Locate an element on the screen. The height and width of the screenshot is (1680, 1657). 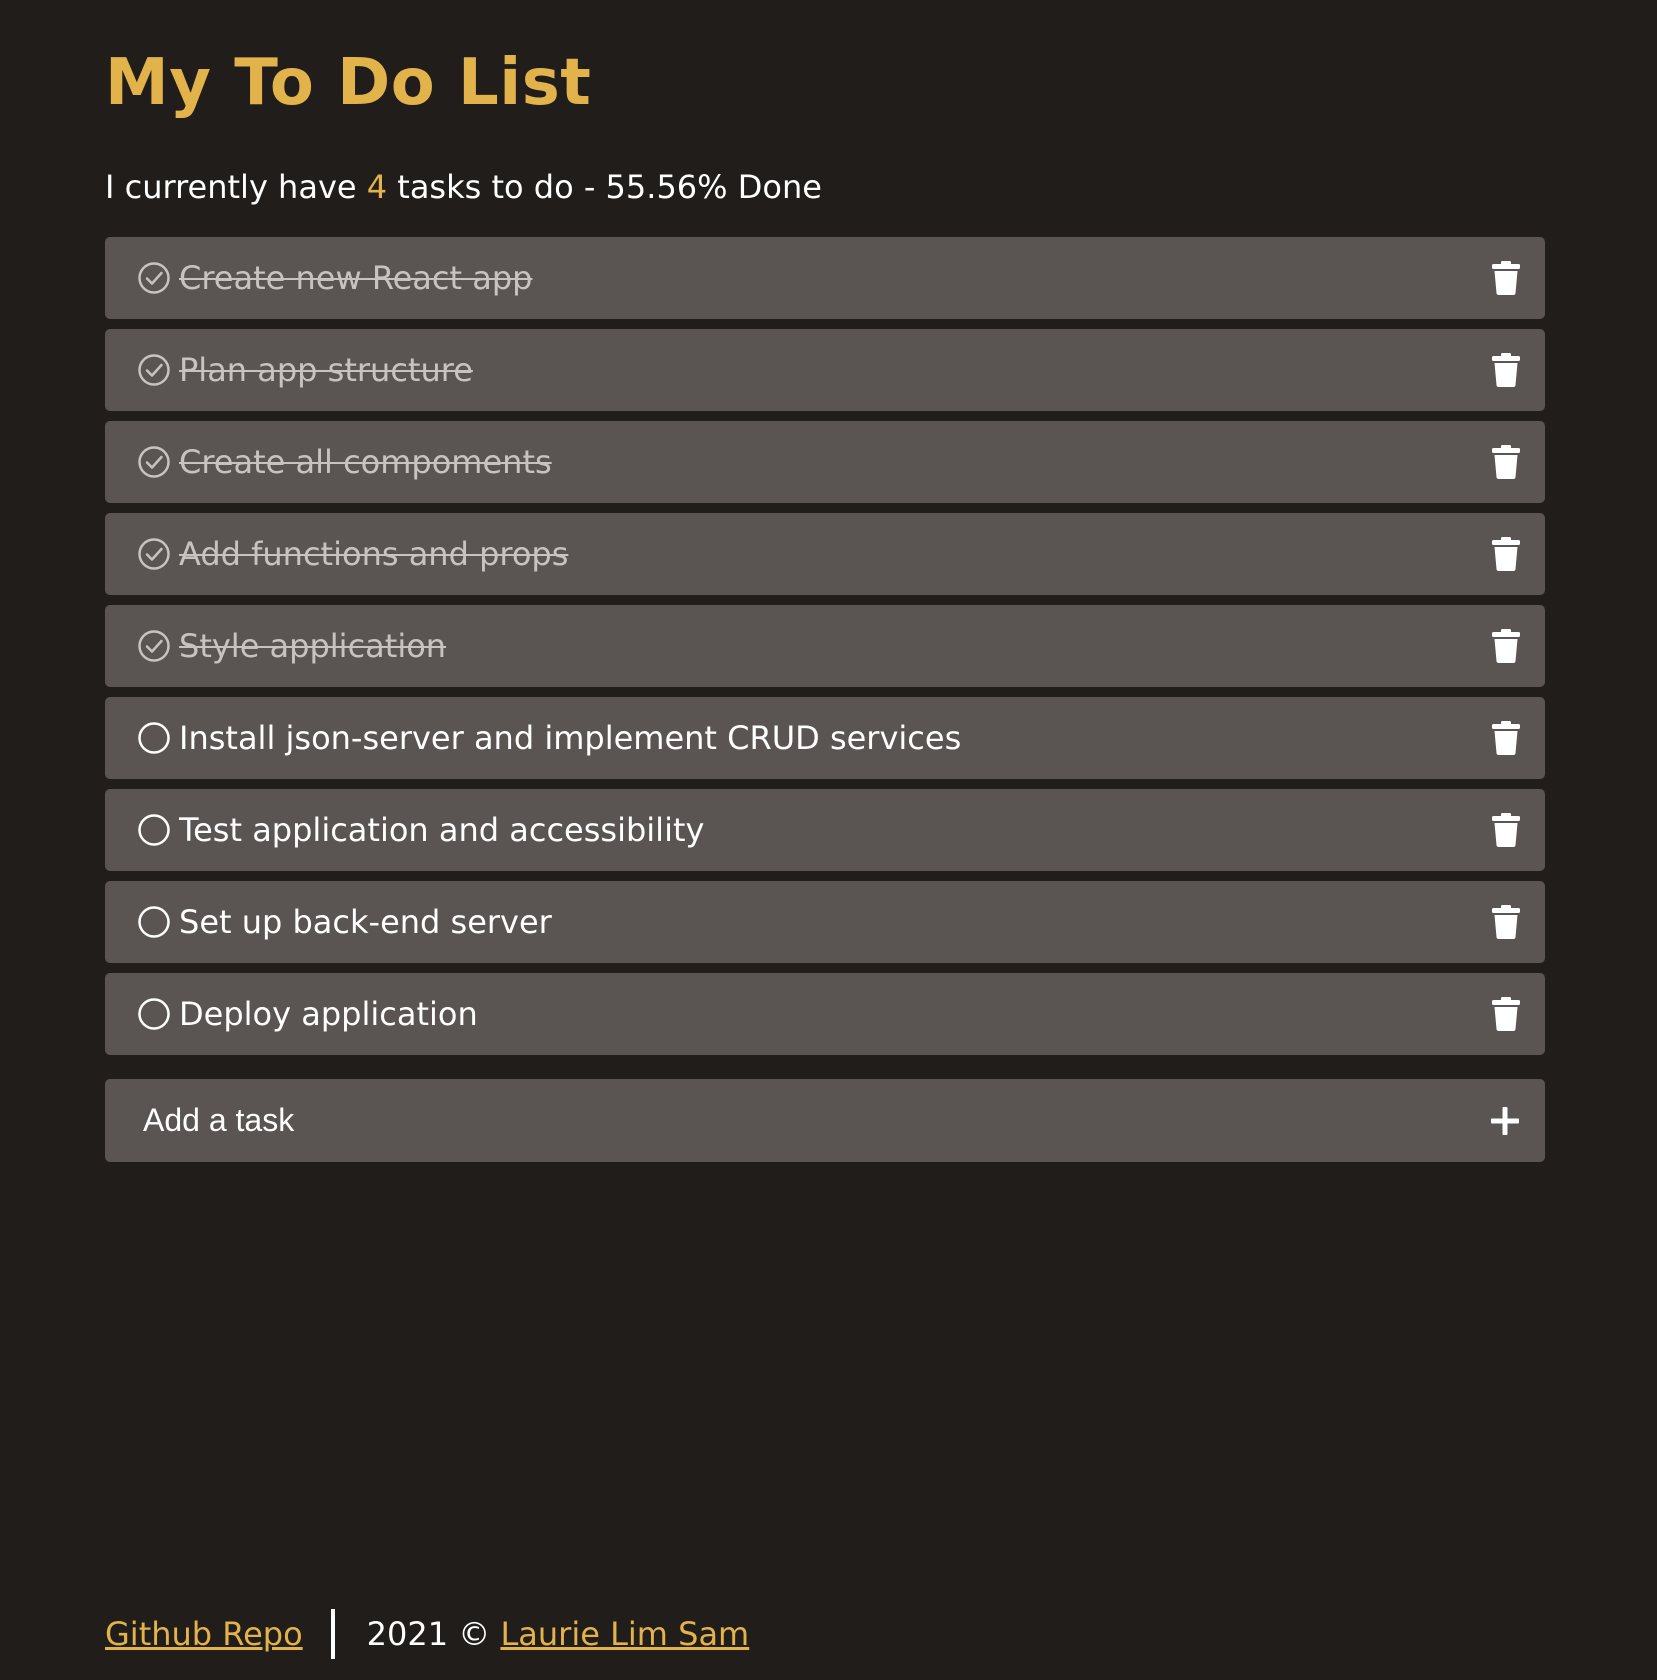
task-label: Add functions and props is located at coordinates (374, 554).